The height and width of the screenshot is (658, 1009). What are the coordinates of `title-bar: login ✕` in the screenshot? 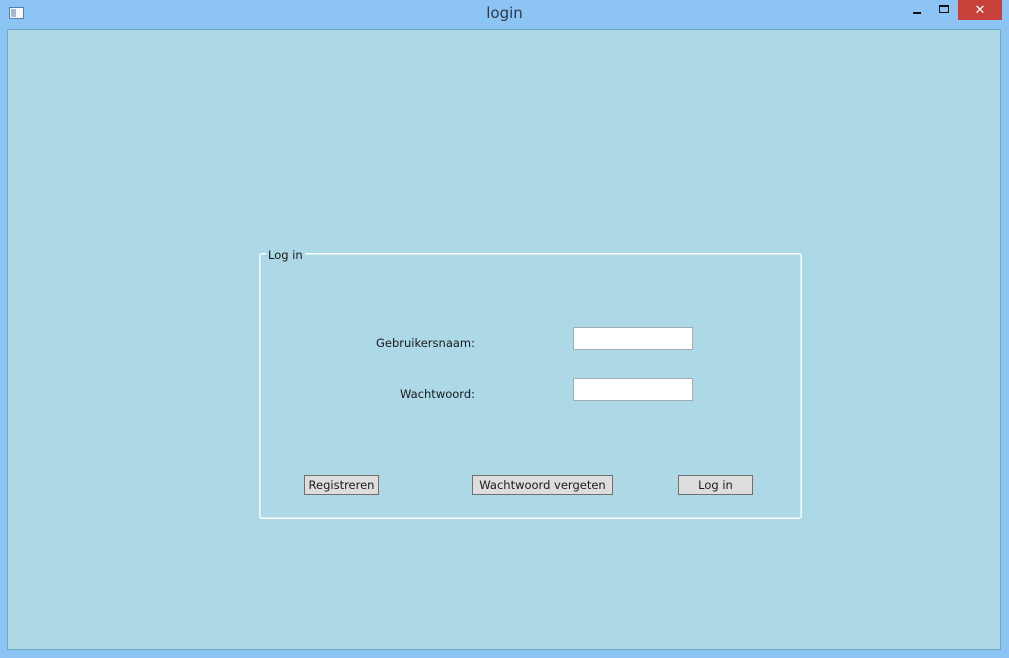 It's located at (504, 14).